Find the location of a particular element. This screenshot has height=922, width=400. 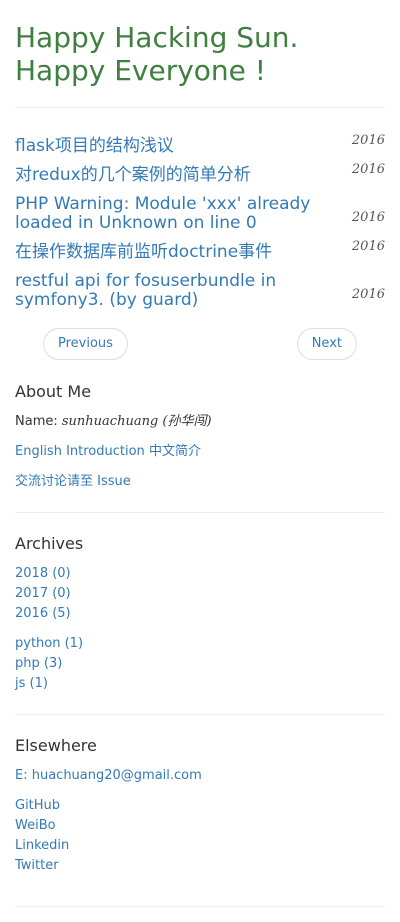

name-label: Name: is located at coordinates (36, 421).